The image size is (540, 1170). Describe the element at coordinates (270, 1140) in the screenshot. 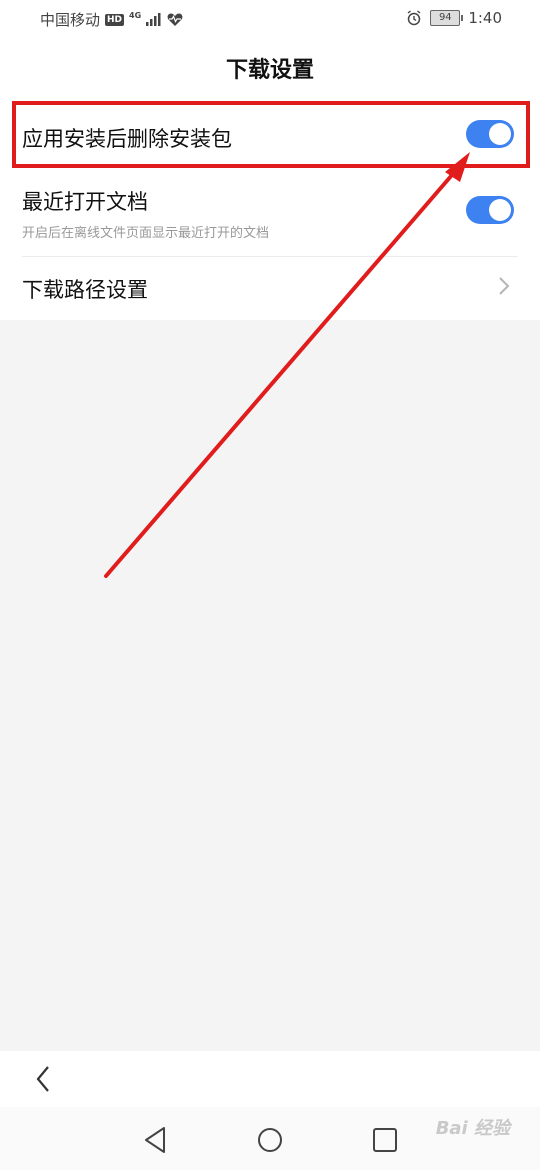

I see `nav-home-icon` at that location.